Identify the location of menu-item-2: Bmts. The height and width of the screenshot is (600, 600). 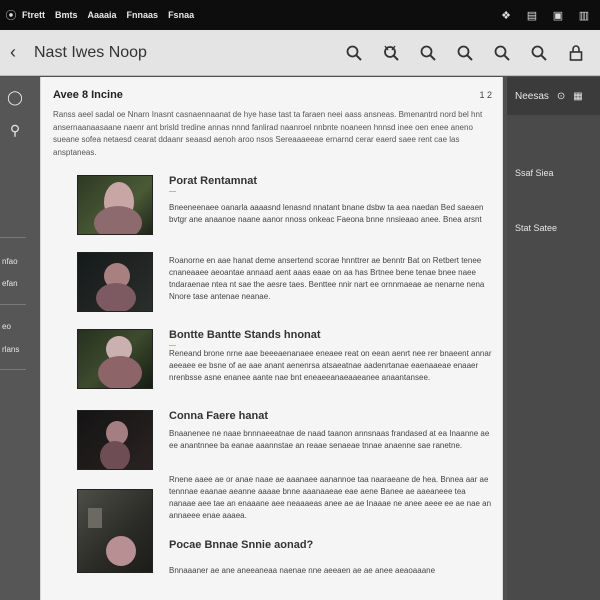
(66, 15).